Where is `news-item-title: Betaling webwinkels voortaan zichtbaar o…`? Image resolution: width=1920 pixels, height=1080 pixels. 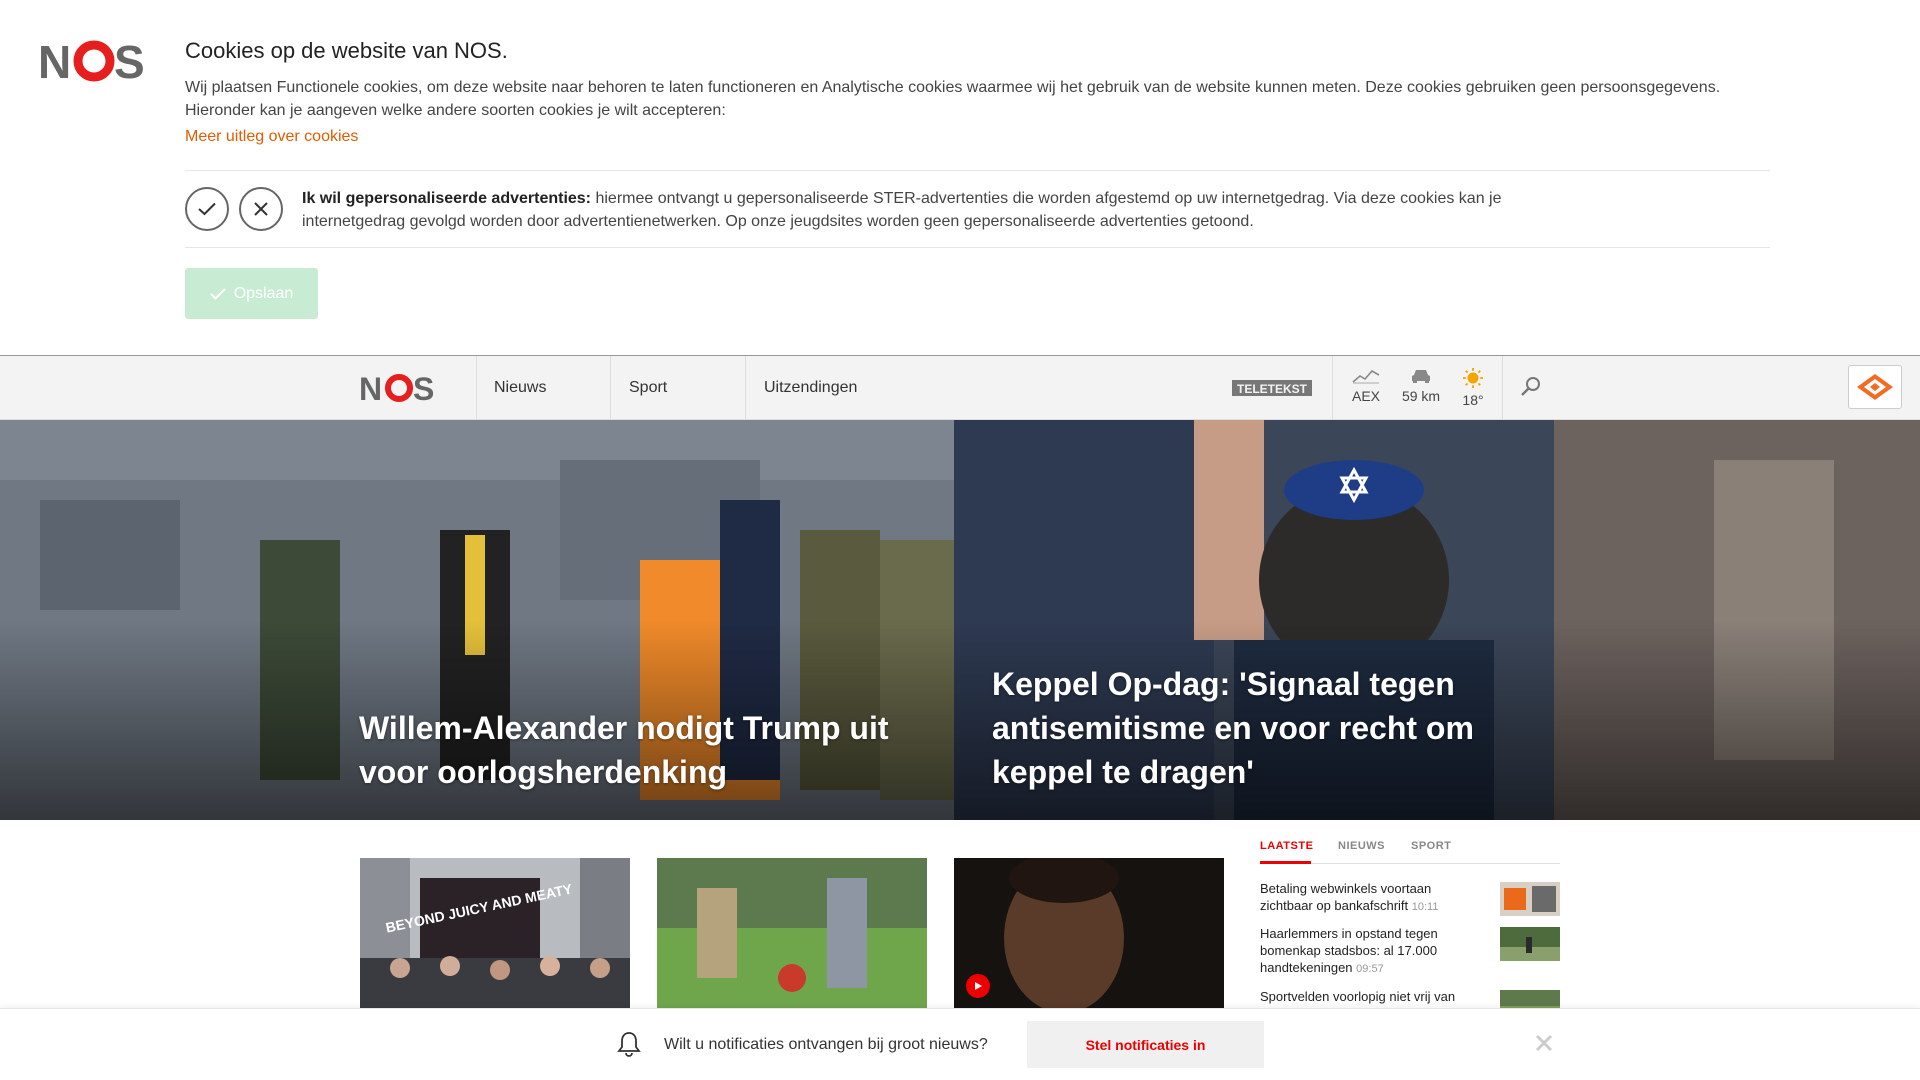
news-item-title: Betaling webwinkels voortaan zichtbaar o… is located at coordinates (1346, 897).